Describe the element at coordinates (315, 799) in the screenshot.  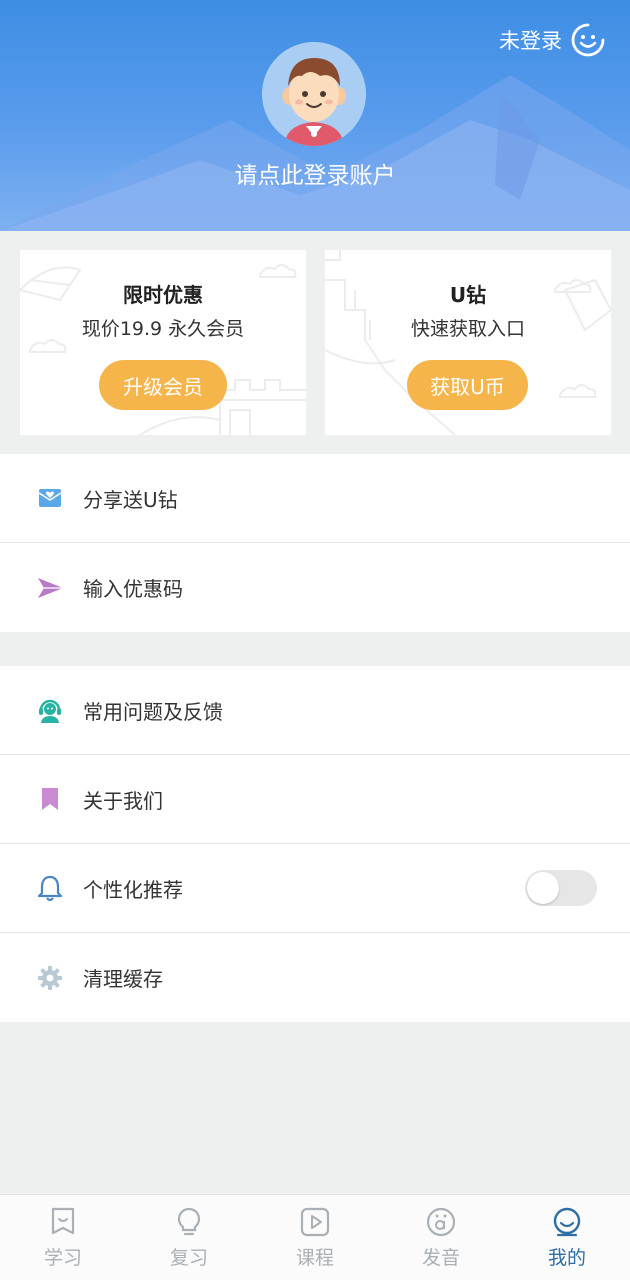
I see `menu-item-about: 关于我们` at that location.